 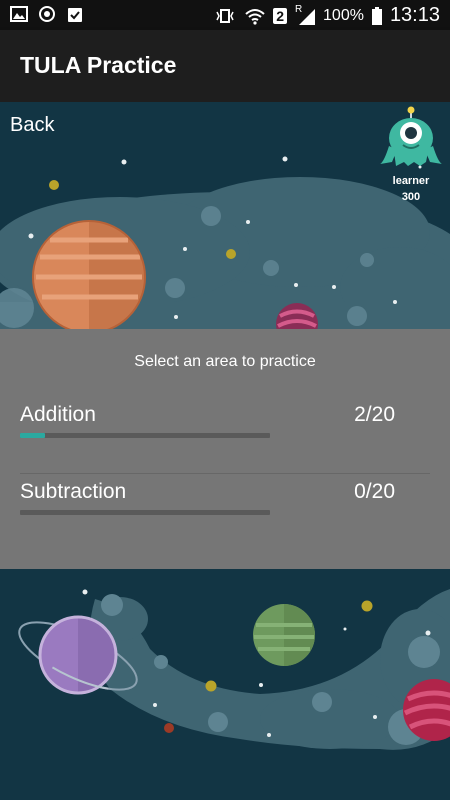 What do you see at coordinates (411, 136) in the screenshot?
I see `alien-avatar-icon` at bounding box center [411, 136].